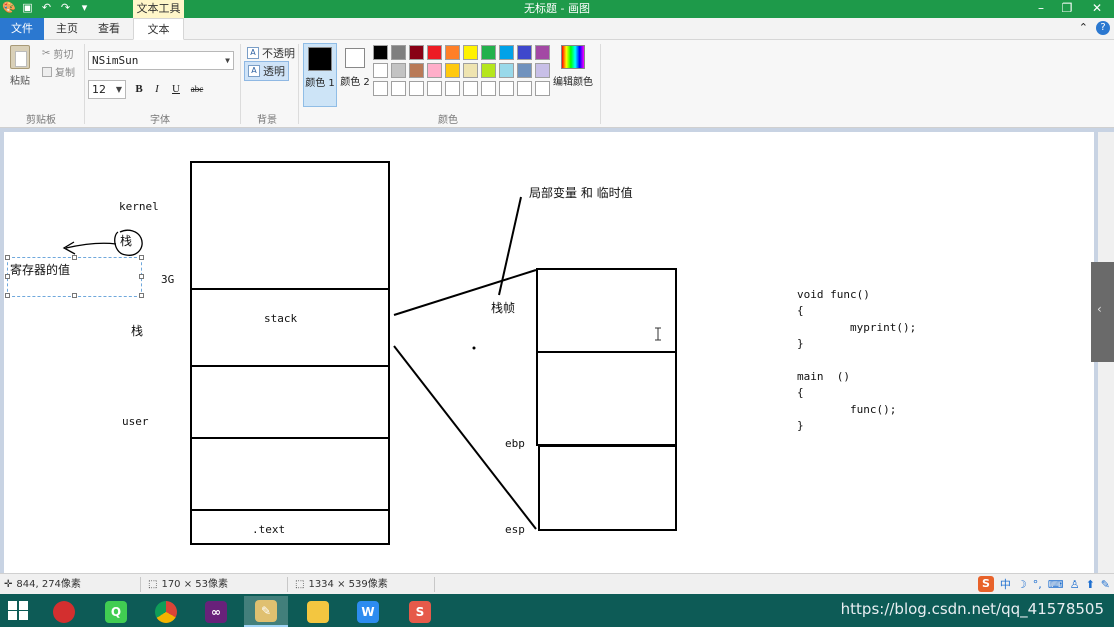  What do you see at coordinates (1105, 584) in the screenshot?
I see `tools-icon: ✎` at bounding box center [1105, 584].